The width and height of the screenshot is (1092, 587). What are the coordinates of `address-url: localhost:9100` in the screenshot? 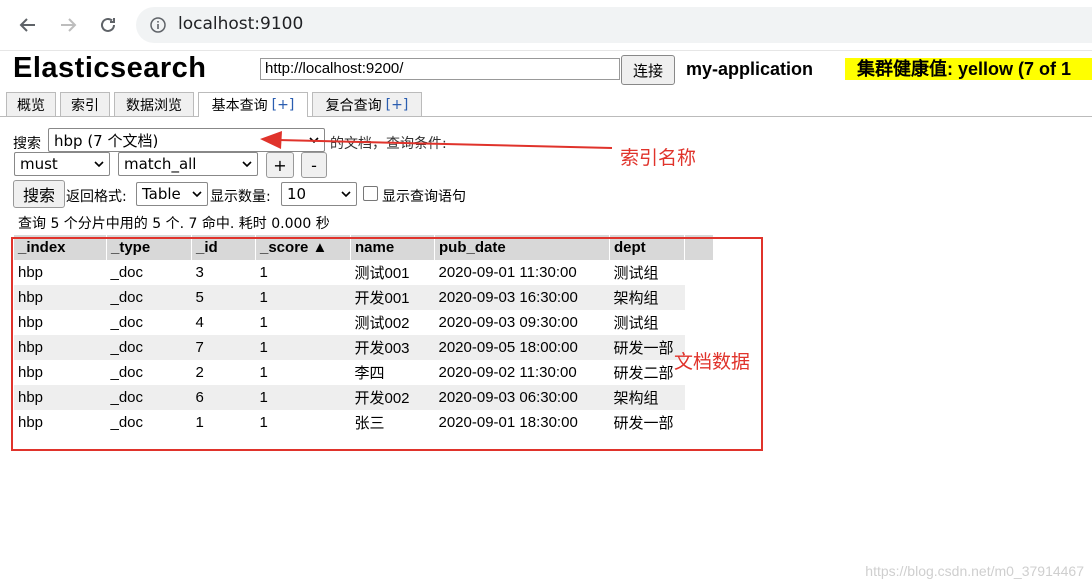 It's located at (240, 24).